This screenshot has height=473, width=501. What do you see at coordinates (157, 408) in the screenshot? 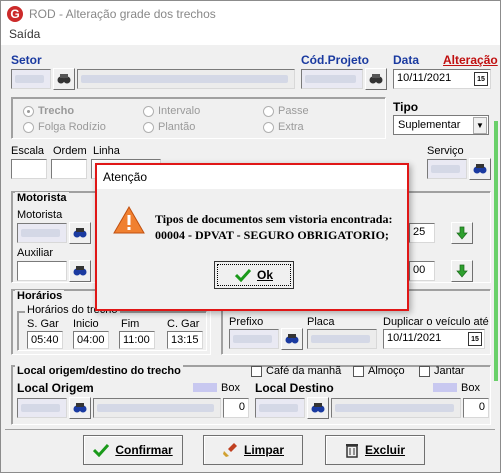
I see `local-origem-name-field` at bounding box center [157, 408].